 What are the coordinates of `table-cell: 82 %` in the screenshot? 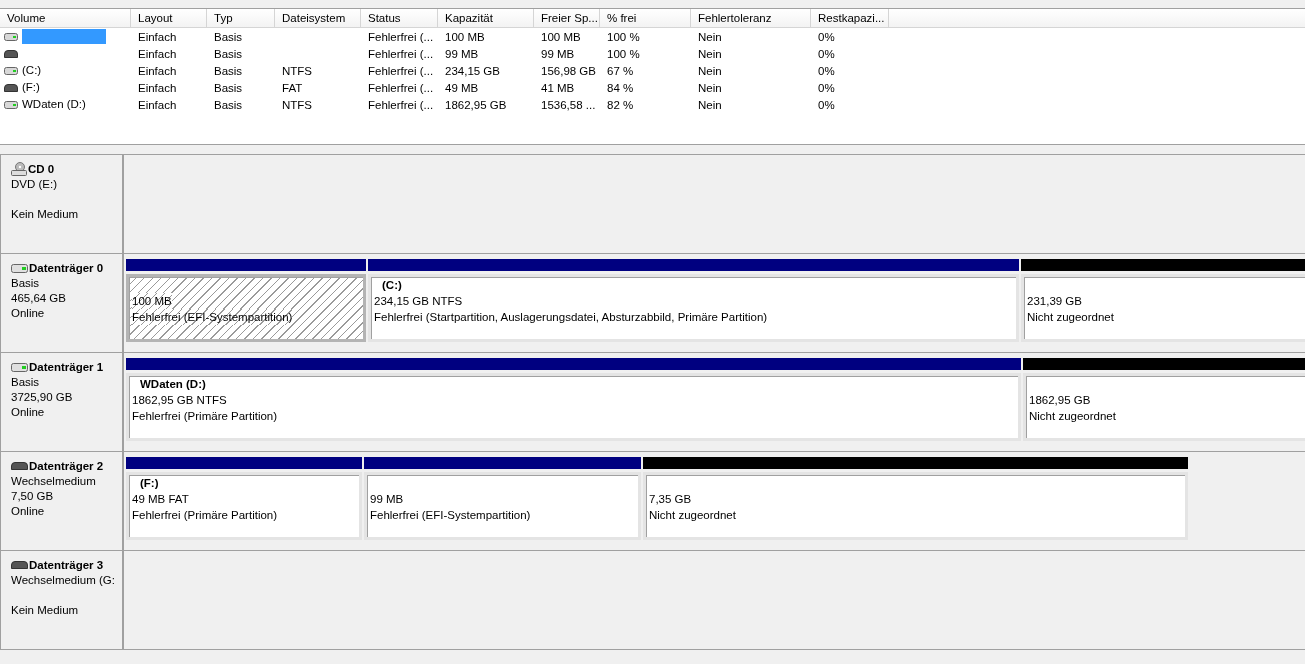 It's located at (620, 104).